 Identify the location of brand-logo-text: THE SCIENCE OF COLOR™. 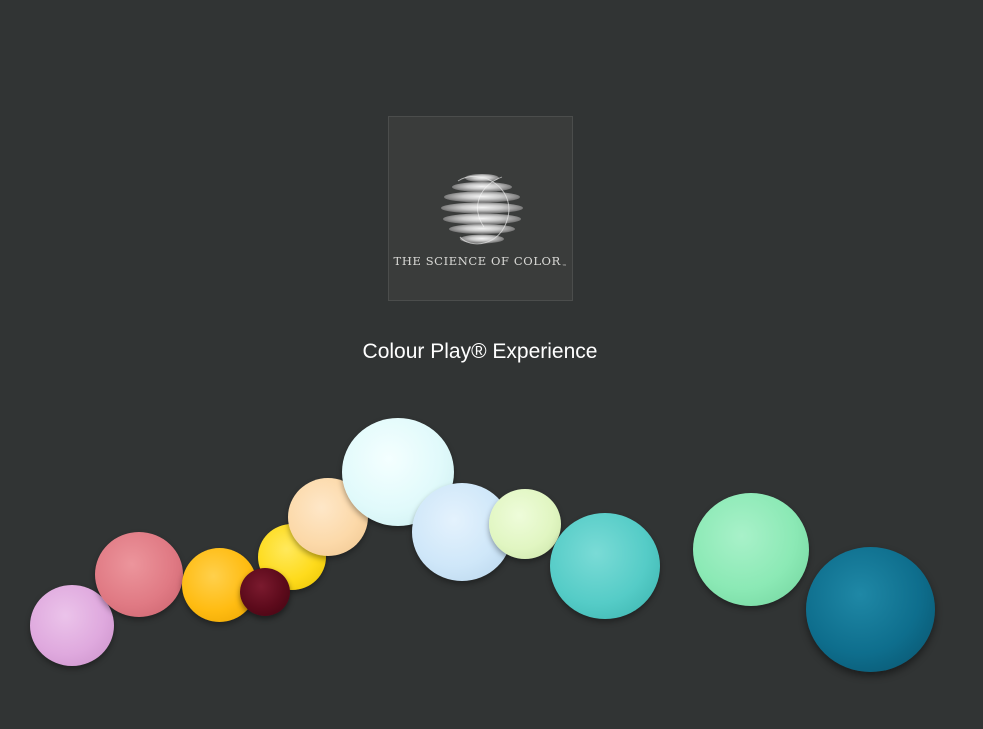
(480, 262).